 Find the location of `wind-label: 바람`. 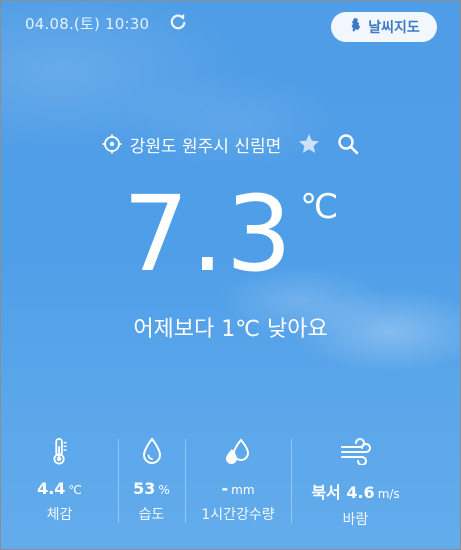

wind-label: 바람 is located at coordinates (355, 520).